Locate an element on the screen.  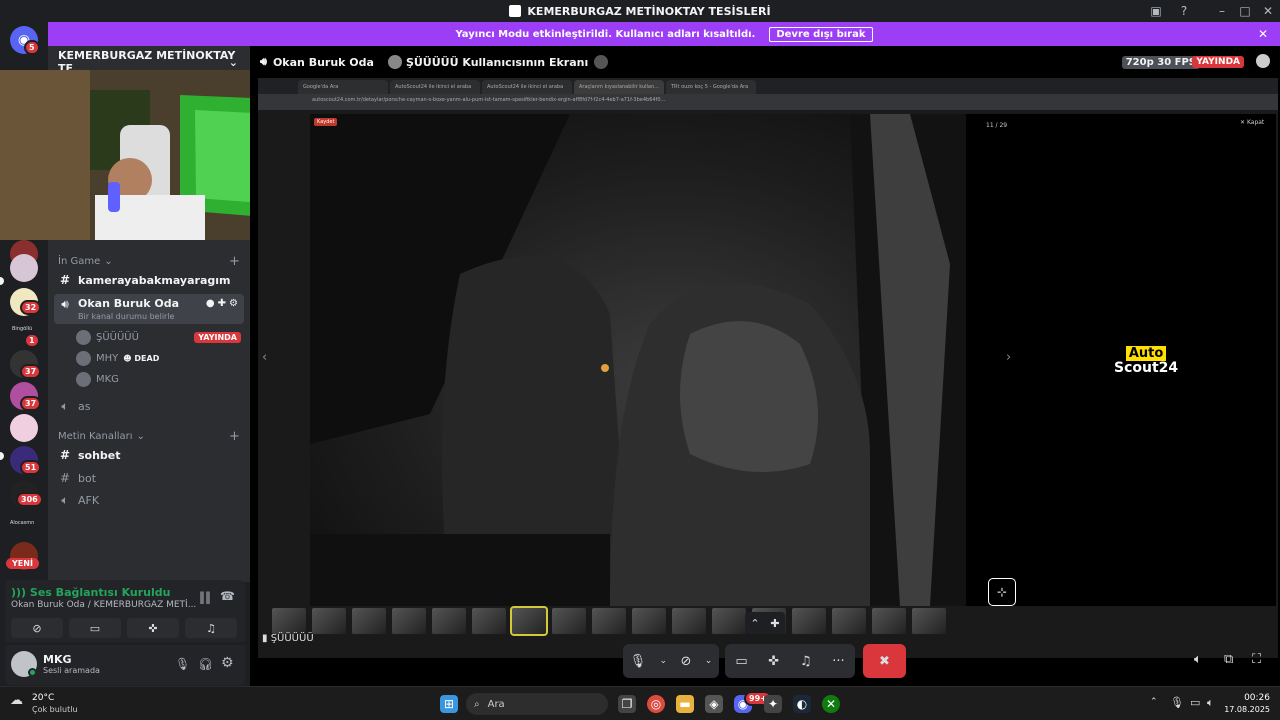
gear-icon: ⚙ is located at coordinates (233, 303).